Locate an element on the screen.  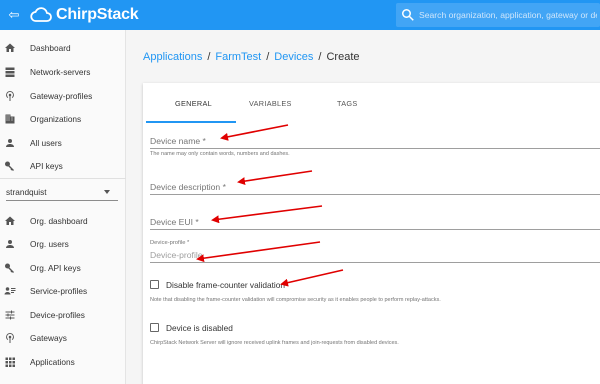
breadcrumb-applications: Applications is located at coordinates (172, 57).